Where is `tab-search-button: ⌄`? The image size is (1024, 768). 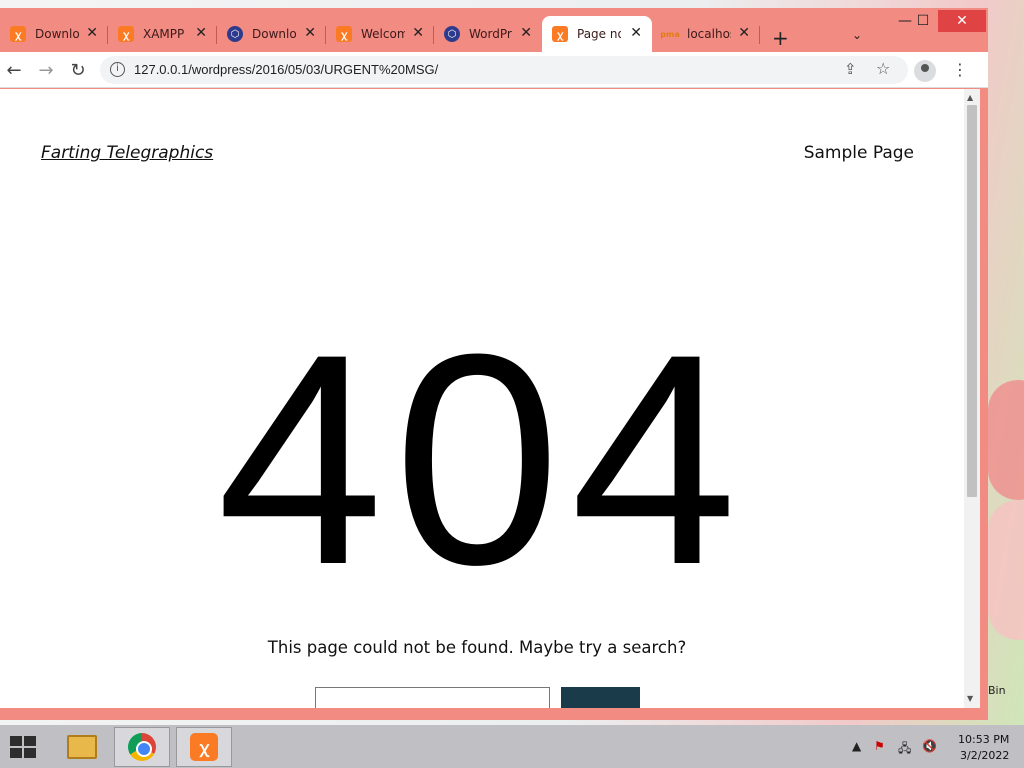 tab-search-button: ⌄ is located at coordinates (857, 35).